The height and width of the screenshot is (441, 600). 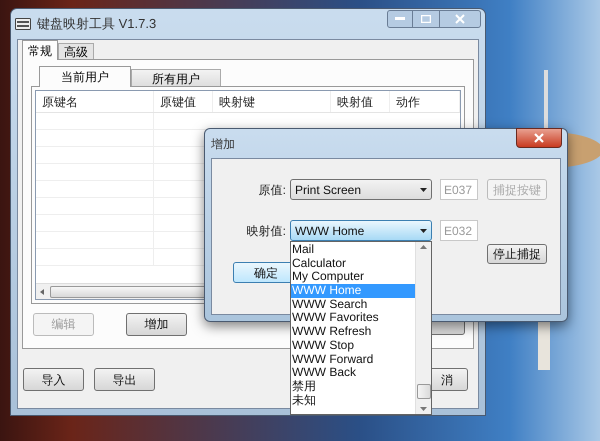 What do you see at coordinates (76, 51) in the screenshot?
I see `tab: 高级` at bounding box center [76, 51].